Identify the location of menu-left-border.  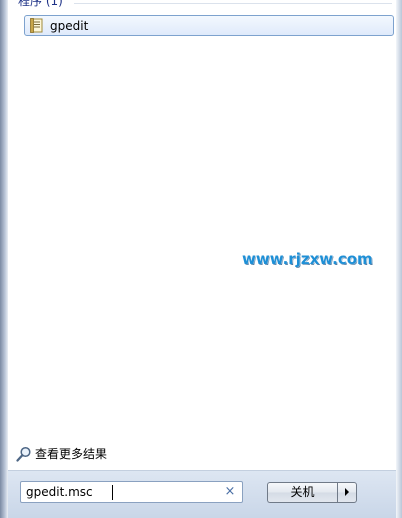
(4, 259).